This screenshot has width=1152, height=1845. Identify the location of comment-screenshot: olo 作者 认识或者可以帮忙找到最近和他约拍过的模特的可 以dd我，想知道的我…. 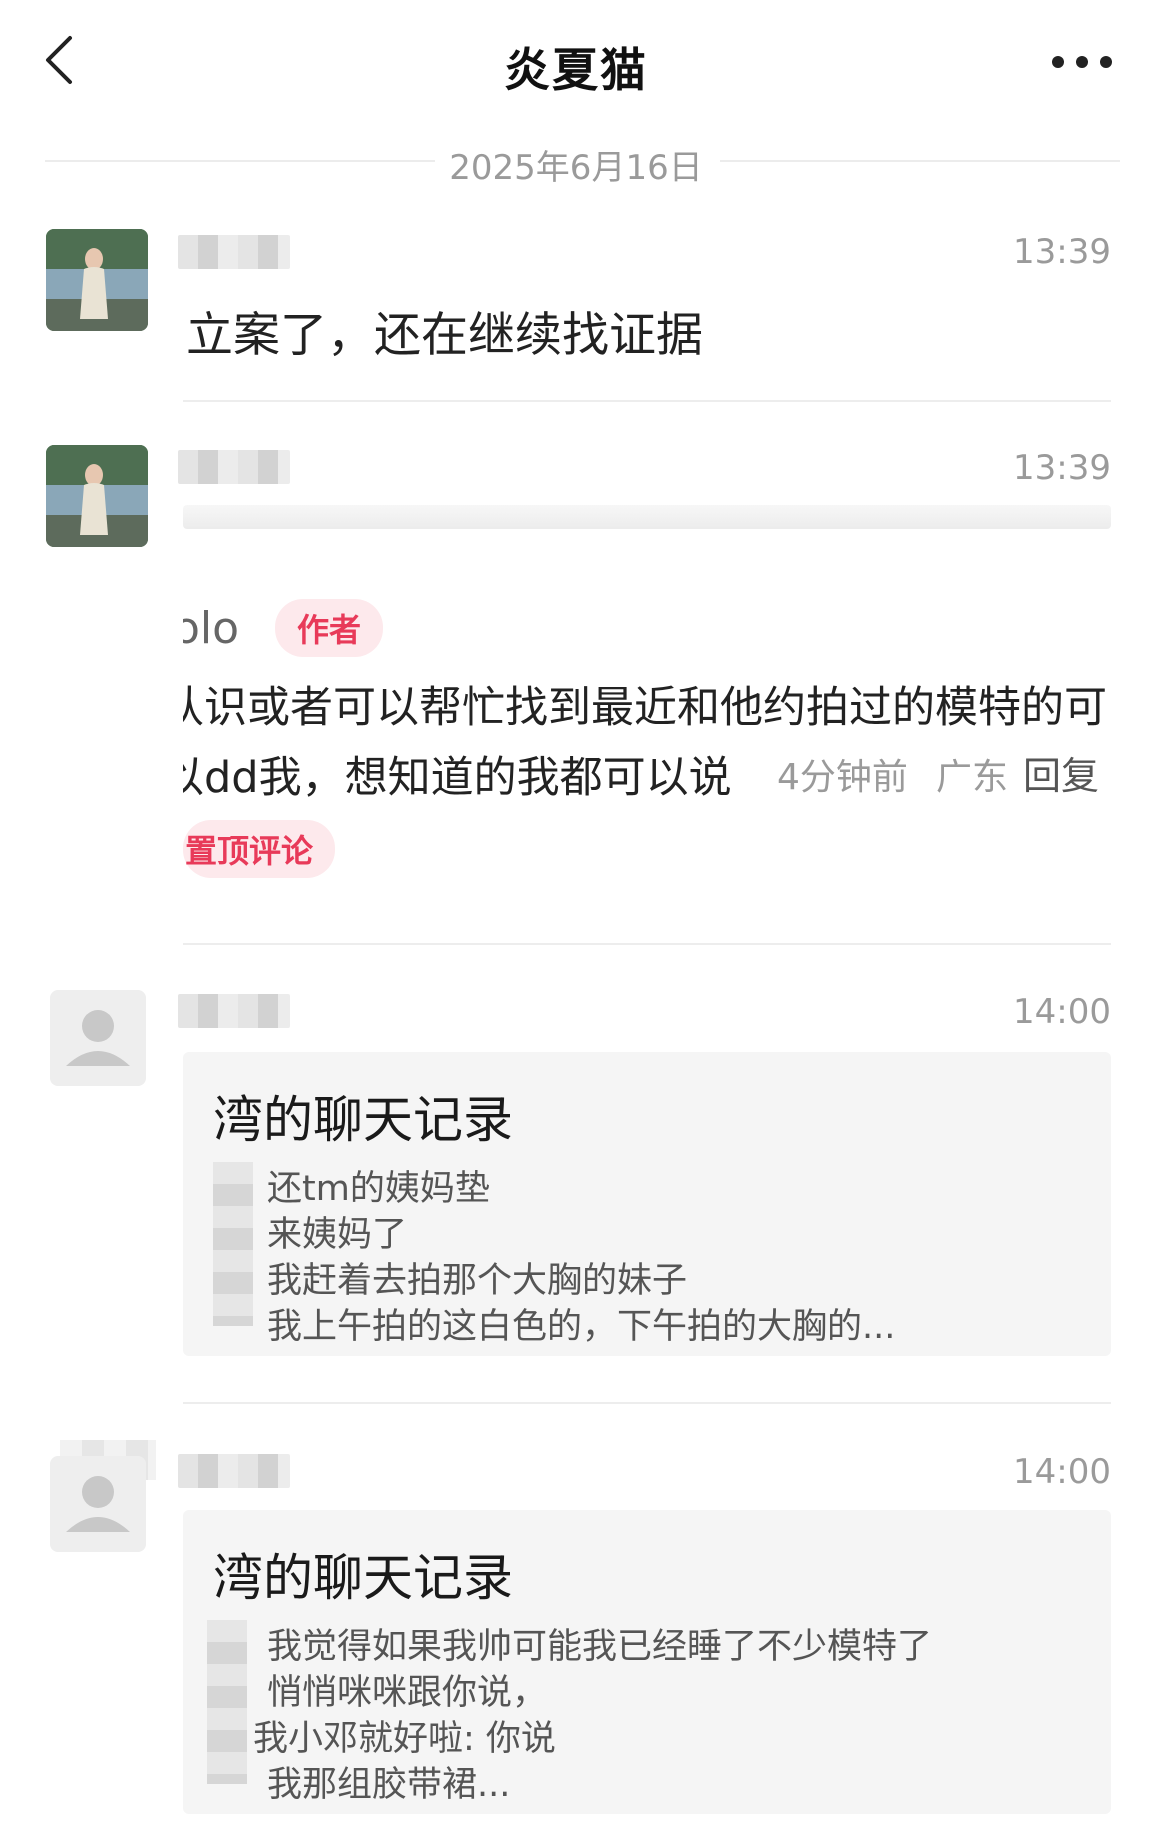
(648, 740).